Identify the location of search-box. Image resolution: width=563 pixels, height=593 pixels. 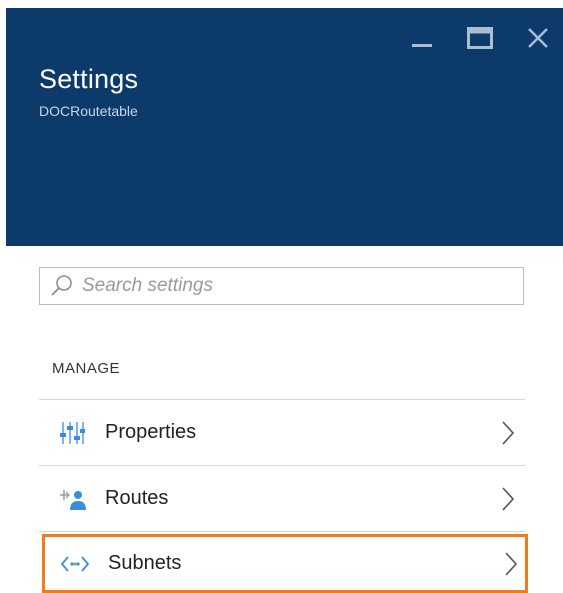
(281, 286).